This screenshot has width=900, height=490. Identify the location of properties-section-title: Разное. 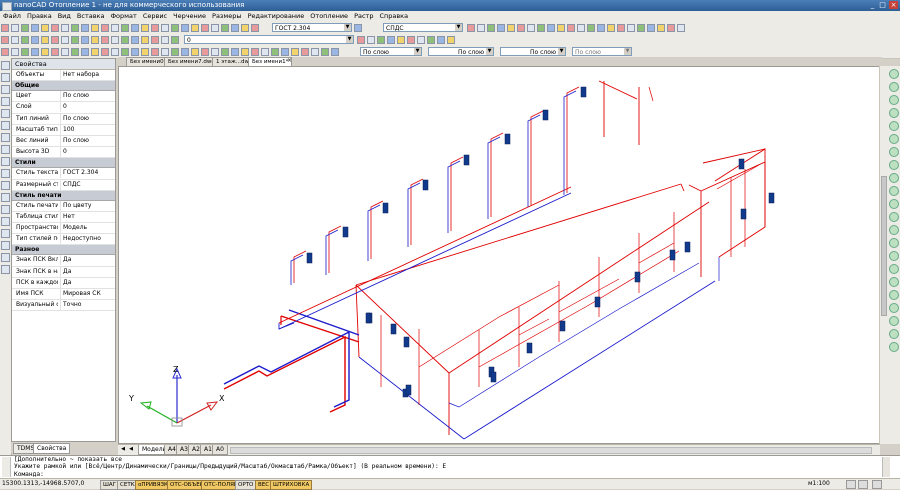
(63, 250).